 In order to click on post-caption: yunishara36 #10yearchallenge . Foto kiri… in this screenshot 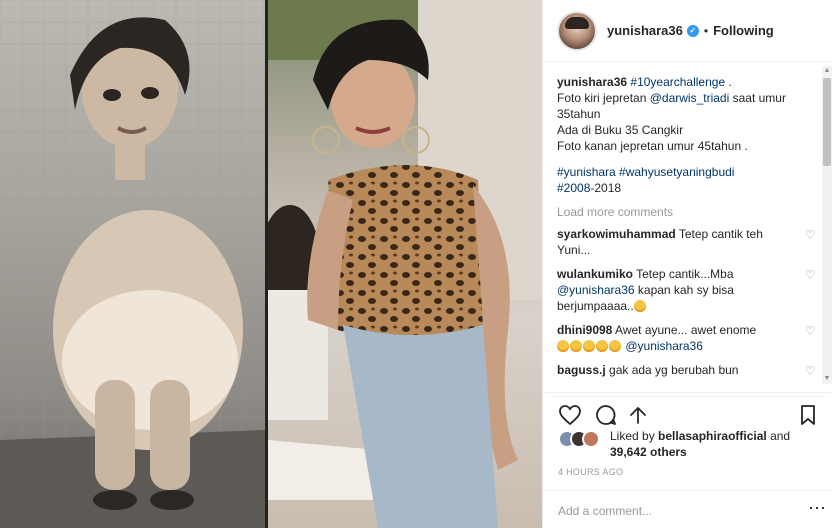, I will do `click(687, 135)`.